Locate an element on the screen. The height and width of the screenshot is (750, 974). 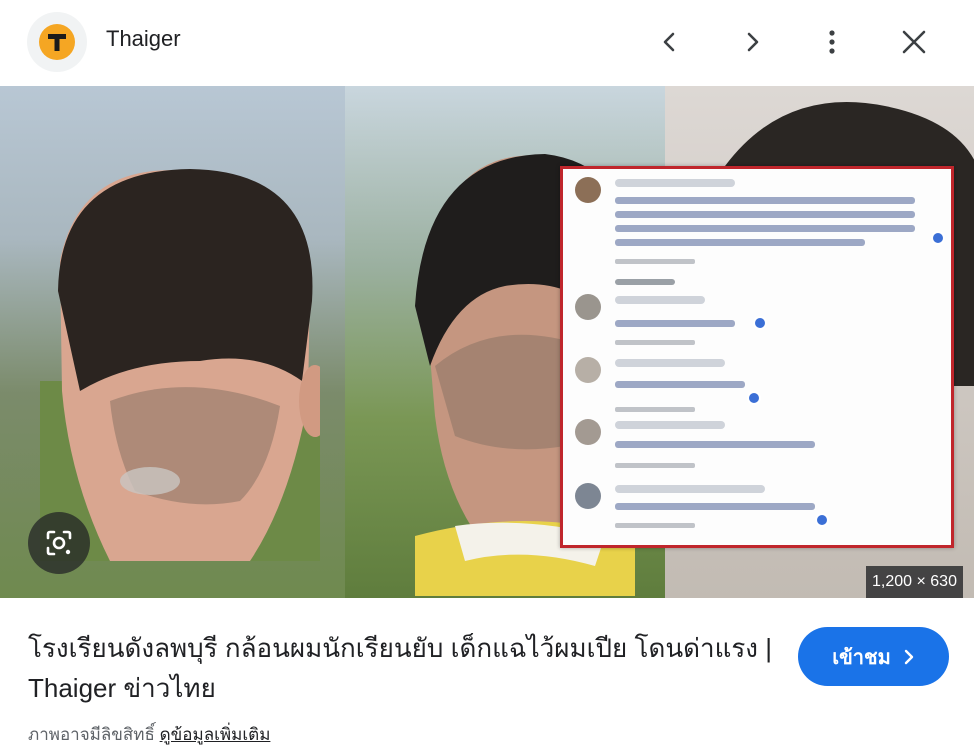
more-options-button is located at coordinates (832, 42).